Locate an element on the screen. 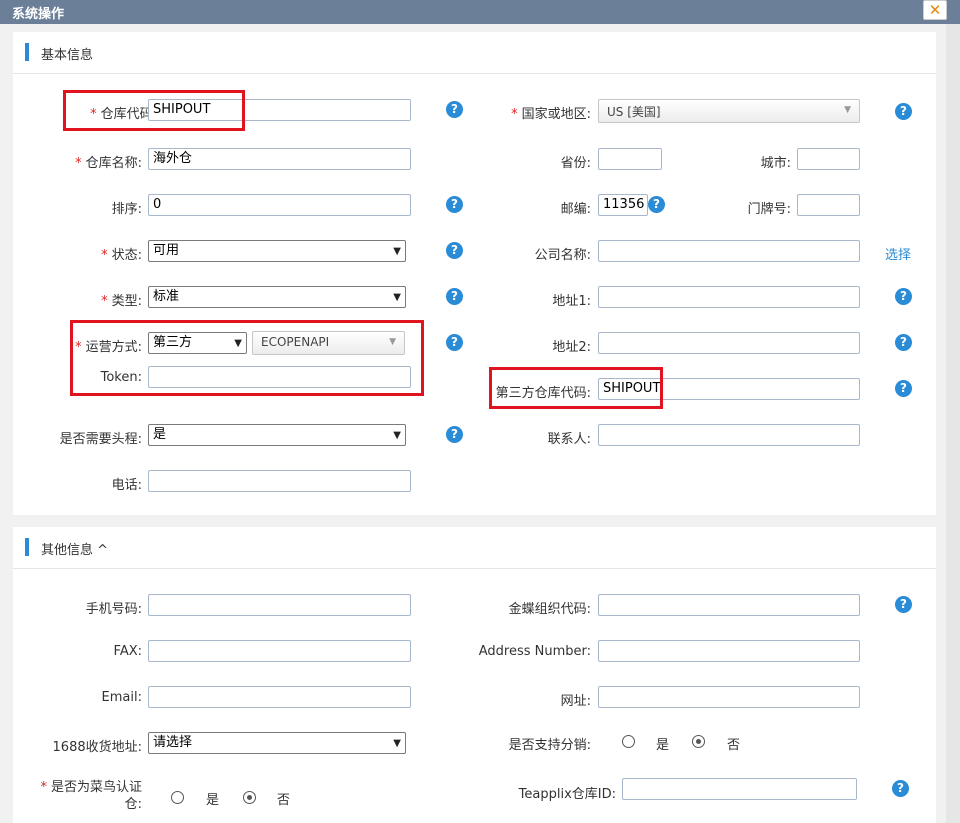 The height and width of the screenshot is (823, 960). postcode-label: 邮编: is located at coordinates (575, 209).